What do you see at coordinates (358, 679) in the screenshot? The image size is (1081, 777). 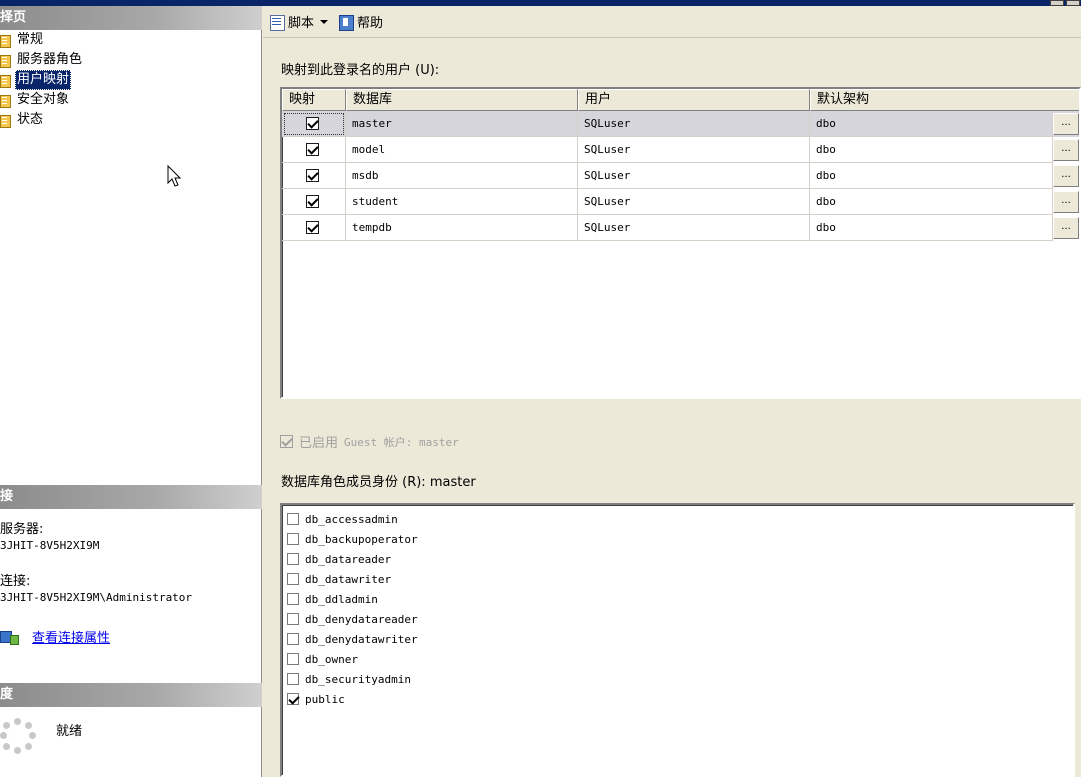 I see `role-label: db_securityadmin` at bounding box center [358, 679].